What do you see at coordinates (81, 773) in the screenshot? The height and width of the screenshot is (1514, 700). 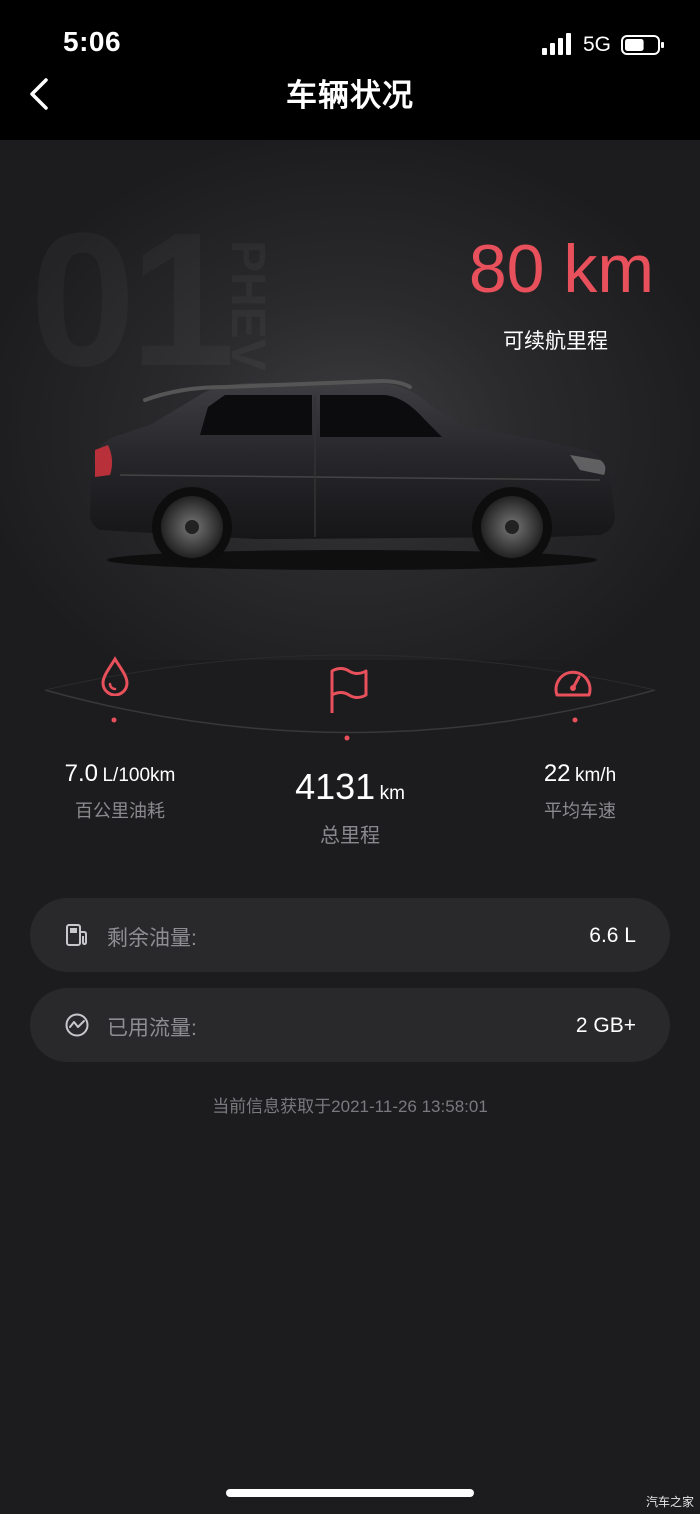 I see `fuel-consumption-number: 7.0` at bounding box center [81, 773].